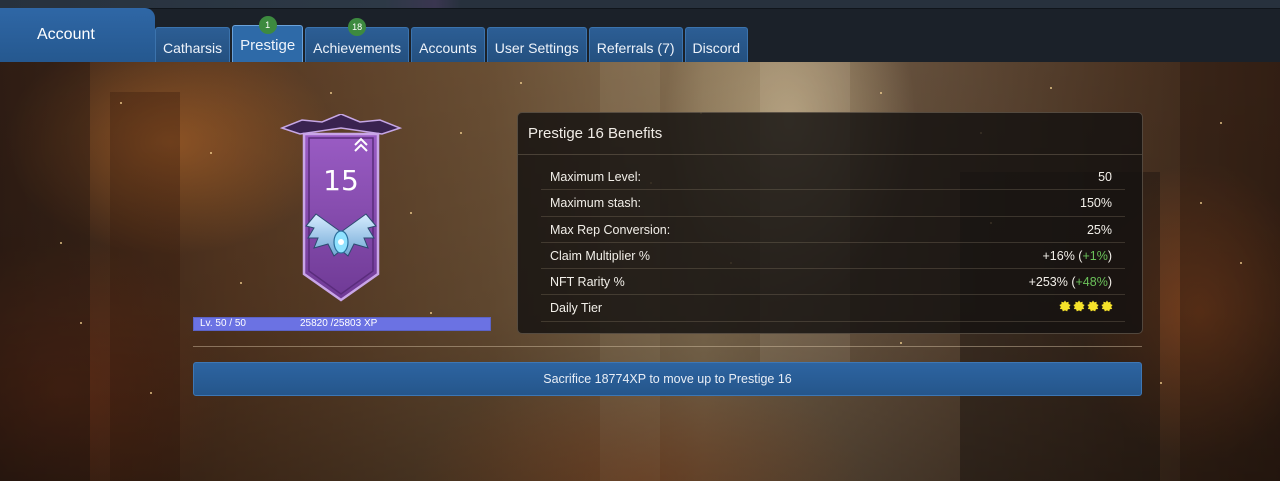  I want to click on benefit-value: 50, so click(1105, 177).